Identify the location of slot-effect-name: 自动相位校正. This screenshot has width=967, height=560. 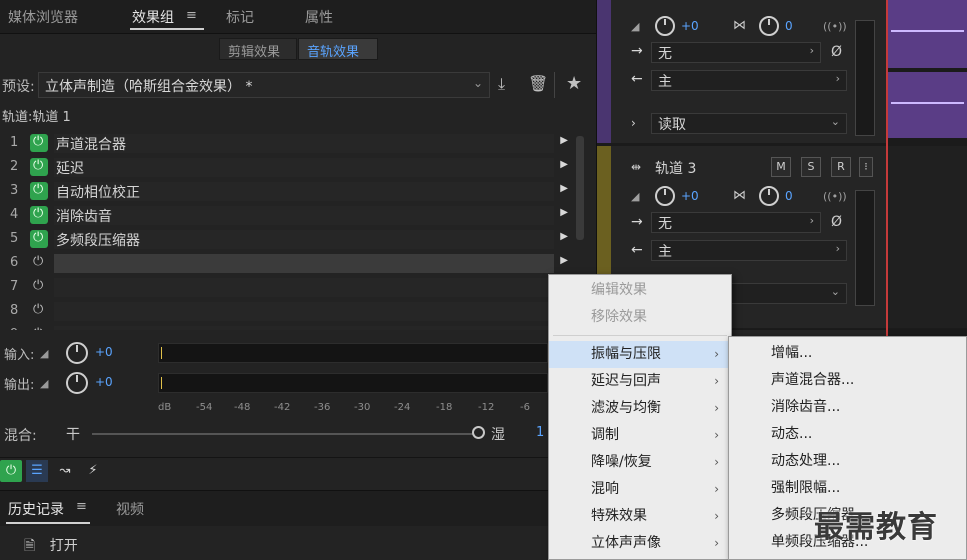
(304, 191).